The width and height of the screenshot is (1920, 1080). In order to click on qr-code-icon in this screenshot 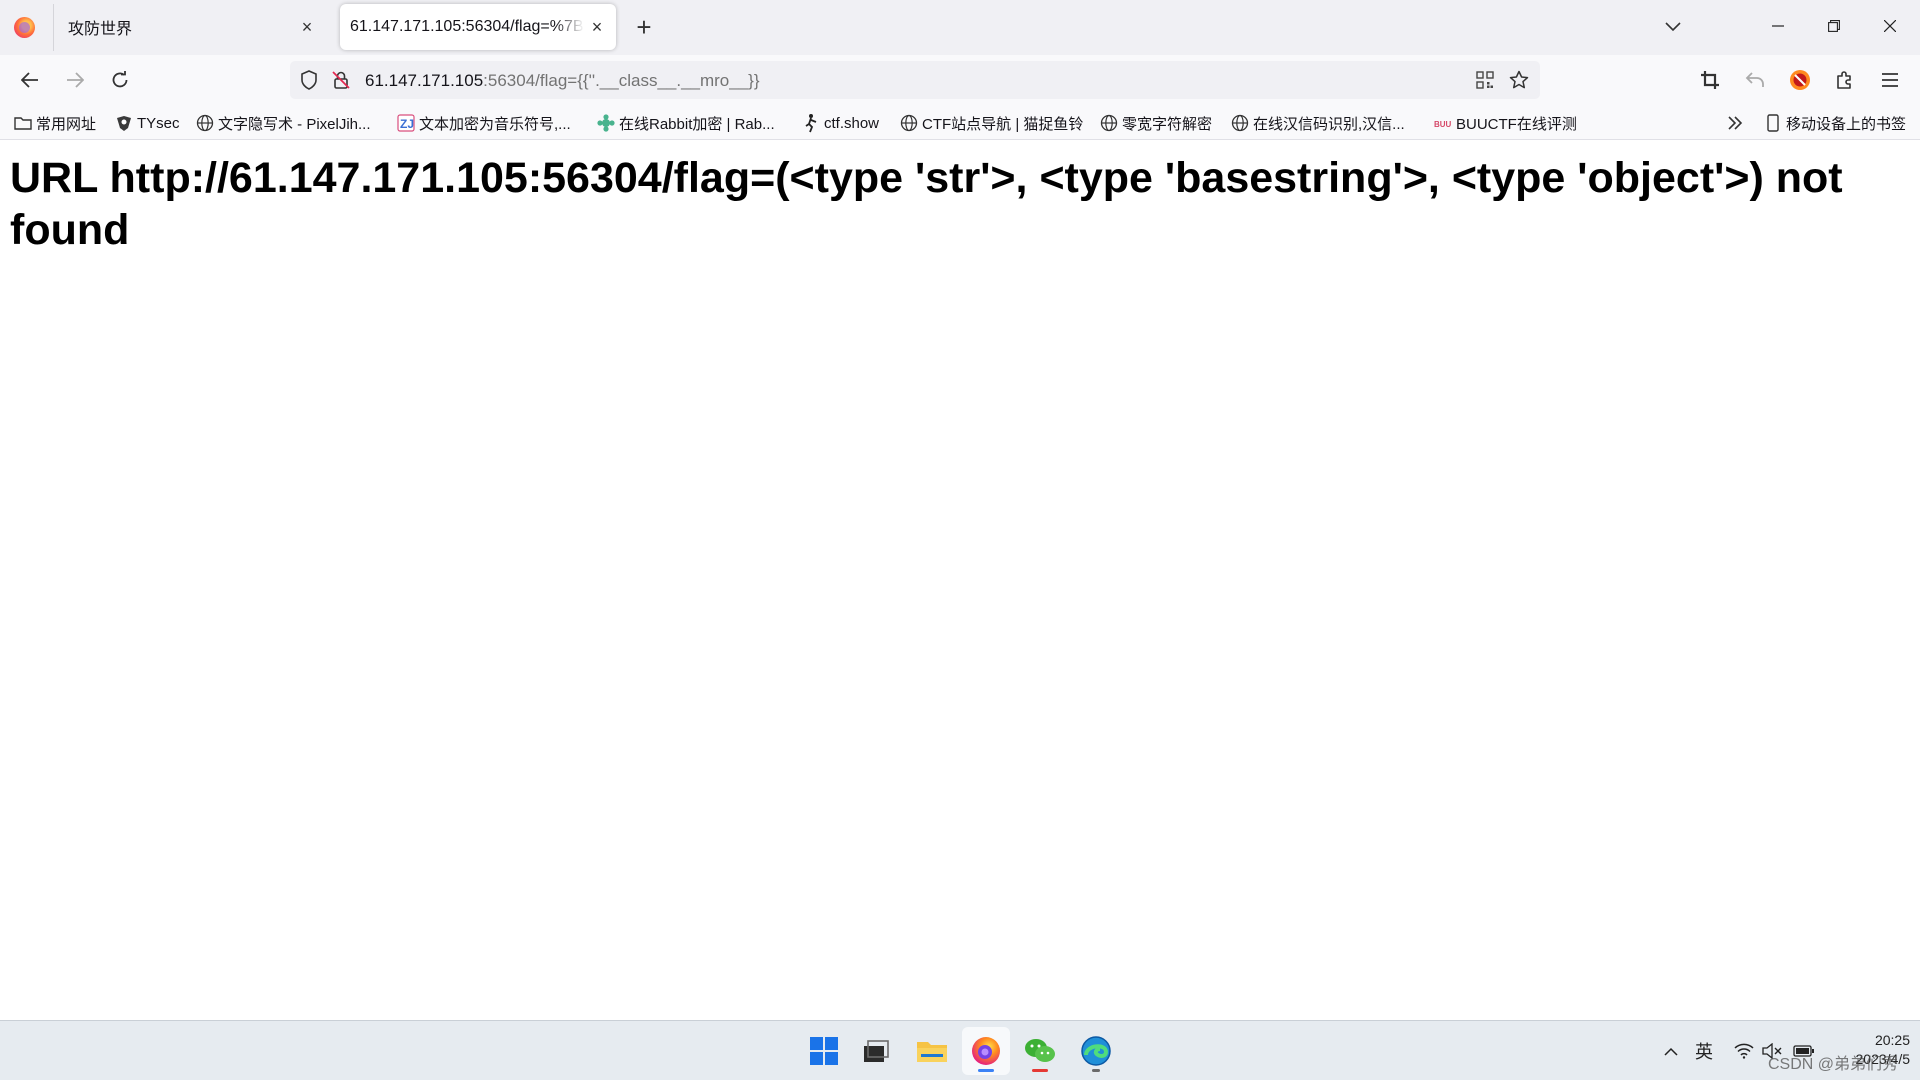, I will do `click(1485, 80)`.